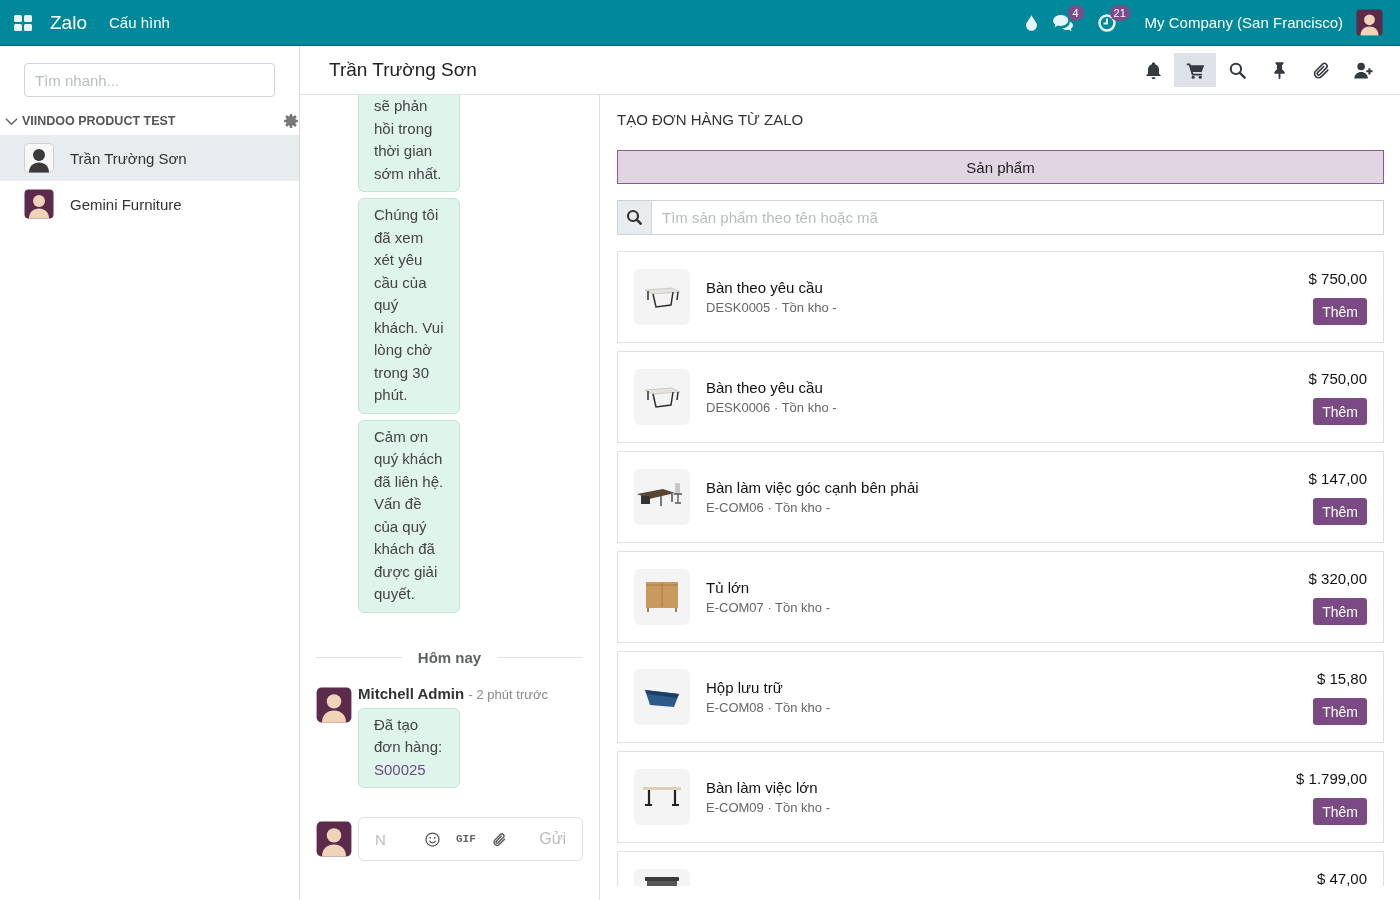 This screenshot has width=1400, height=900. What do you see at coordinates (762, 787) in the screenshot?
I see `product-name: Bàn làm việc lớn` at bounding box center [762, 787].